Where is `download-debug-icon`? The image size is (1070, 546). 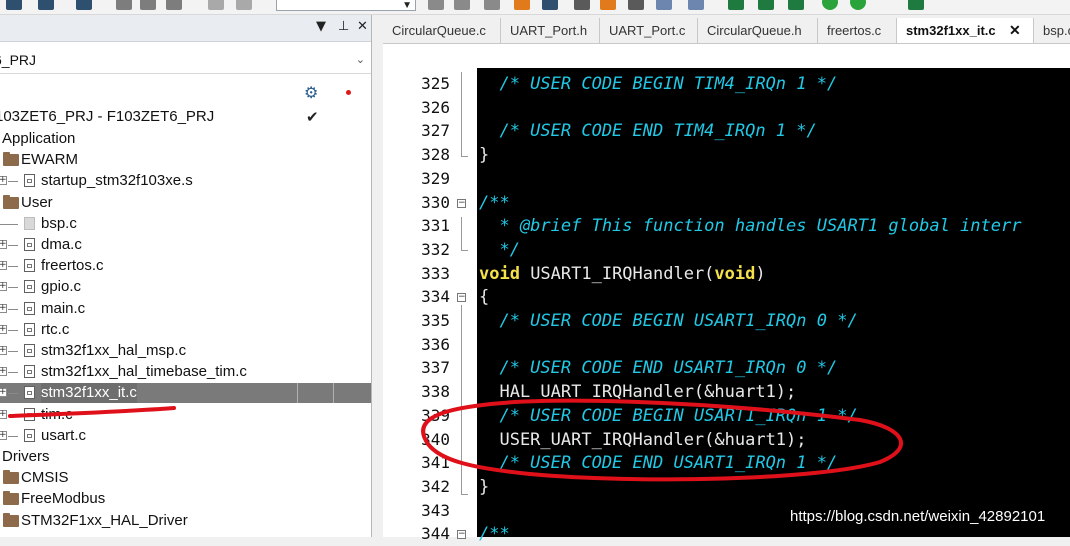 download-debug-icon is located at coordinates (830, 5).